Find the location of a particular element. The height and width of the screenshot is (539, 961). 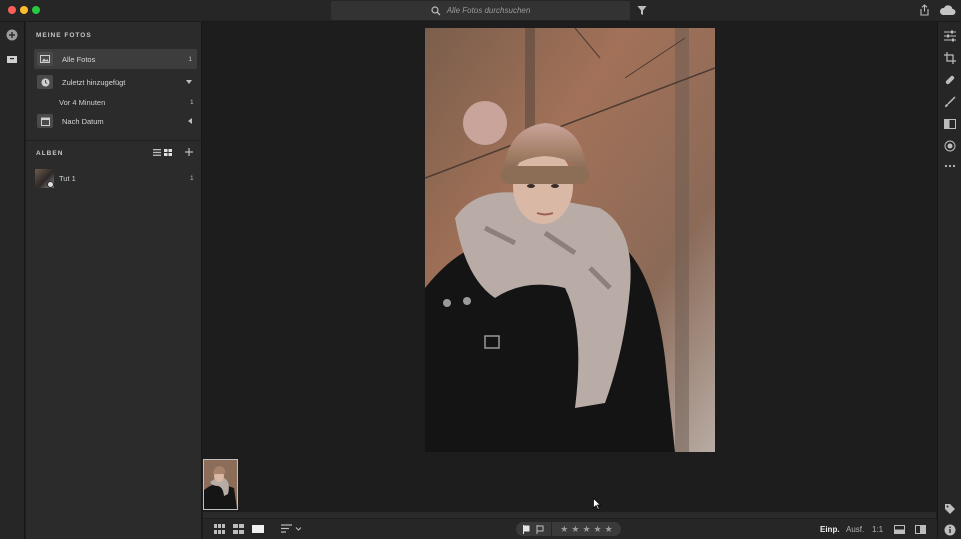

search-input: Alle Fotos durchsuchen is located at coordinates (480, 10).